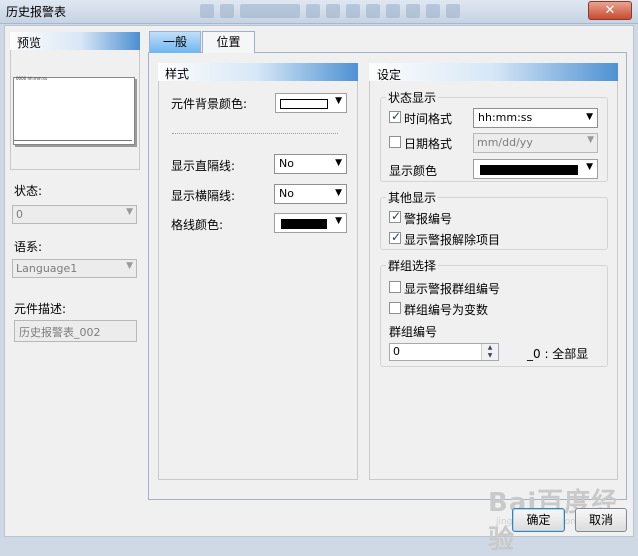 The width and height of the screenshot is (638, 556). I want to click on alarm-number-label: 警报编号, so click(428, 219).